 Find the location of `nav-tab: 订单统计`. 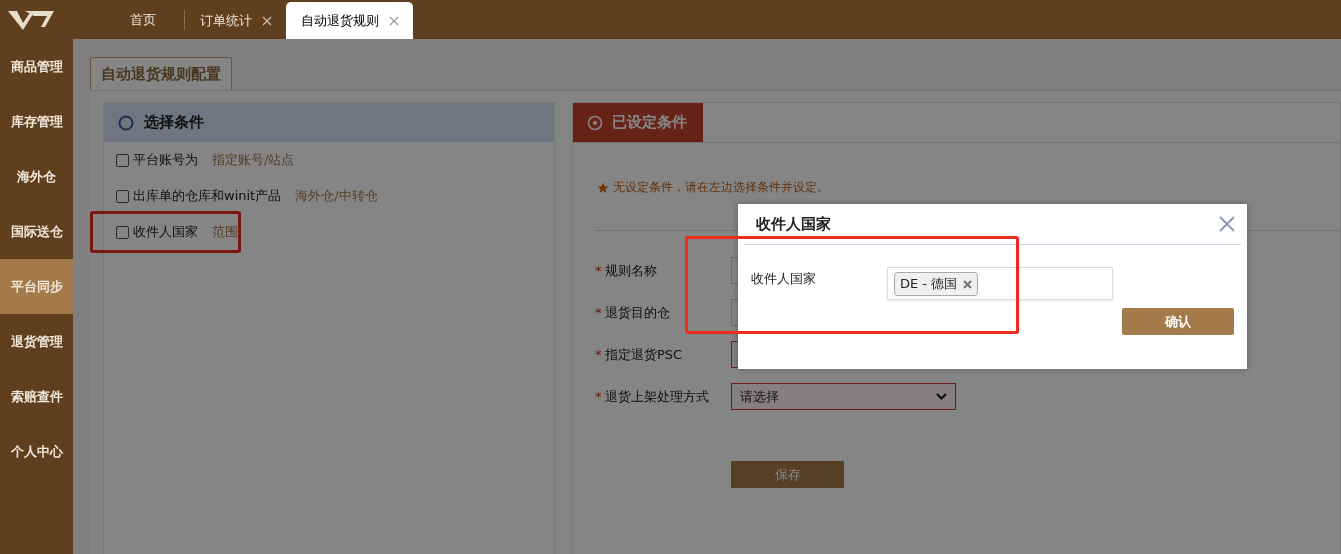

nav-tab: 订单统计 is located at coordinates (235, 20).